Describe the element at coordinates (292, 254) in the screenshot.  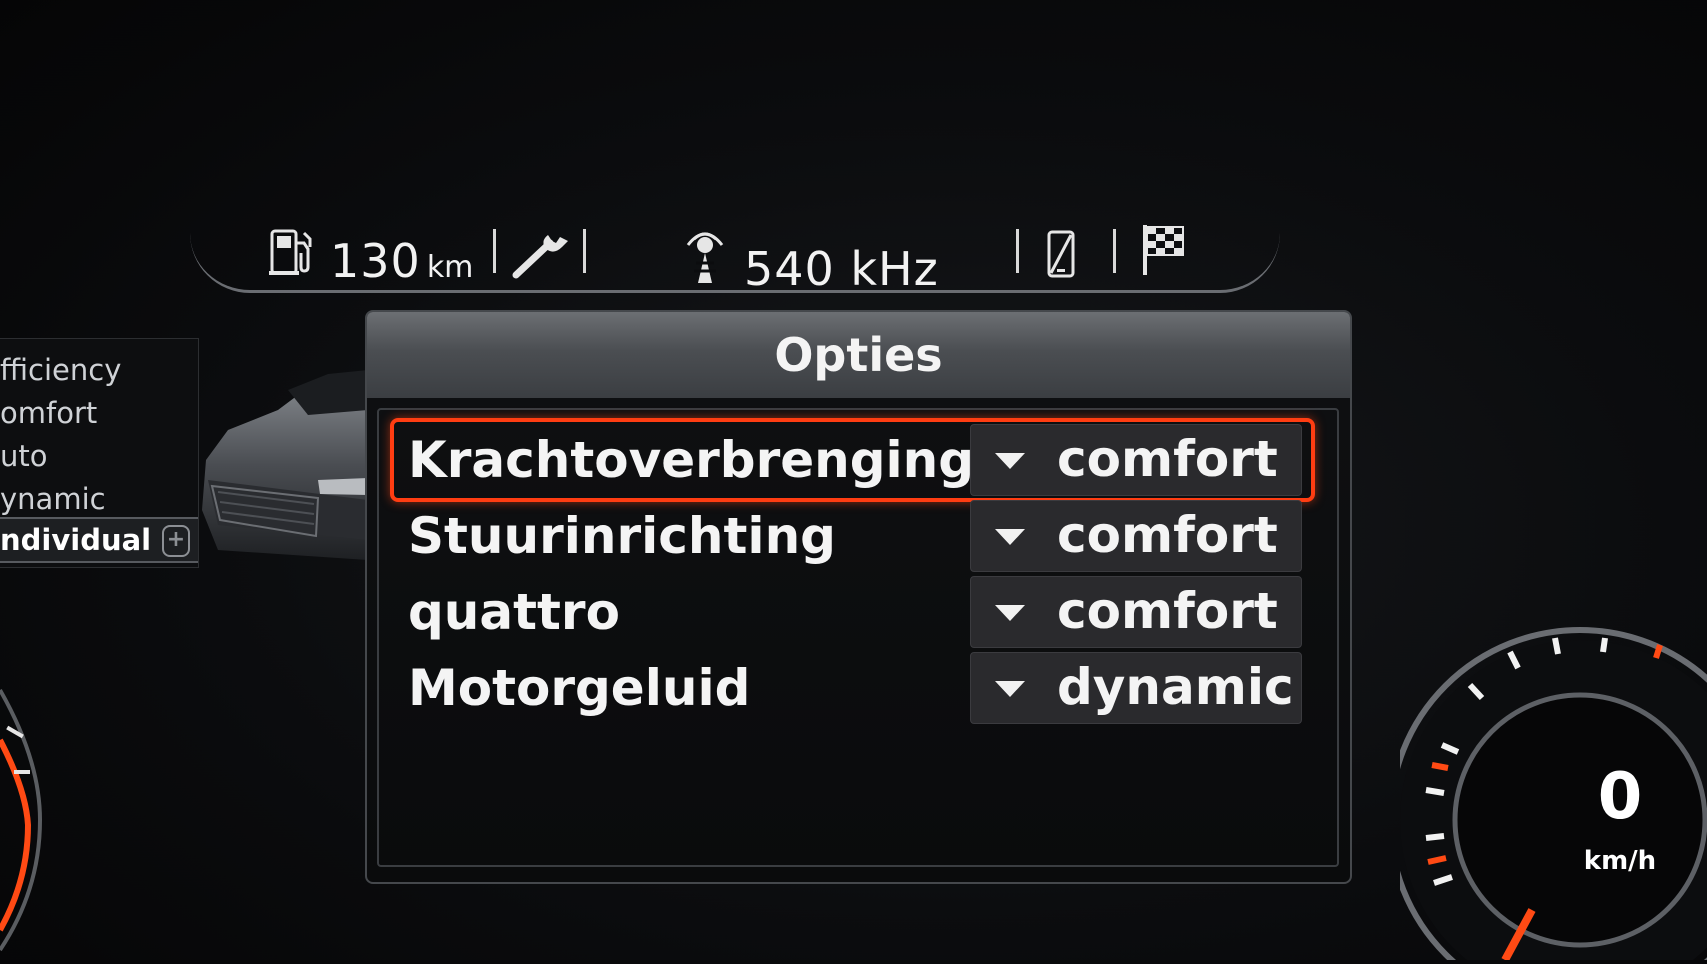
I see `fuel-pump-icon` at that location.